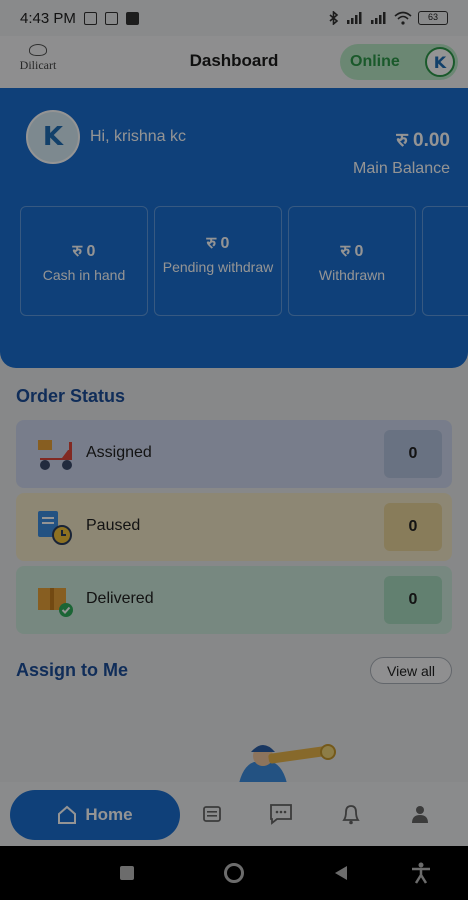 Image resolution: width=468 pixels, height=900 pixels. Describe the element at coordinates (375, 61) in the screenshot. I see `online-label: Online` at that location.